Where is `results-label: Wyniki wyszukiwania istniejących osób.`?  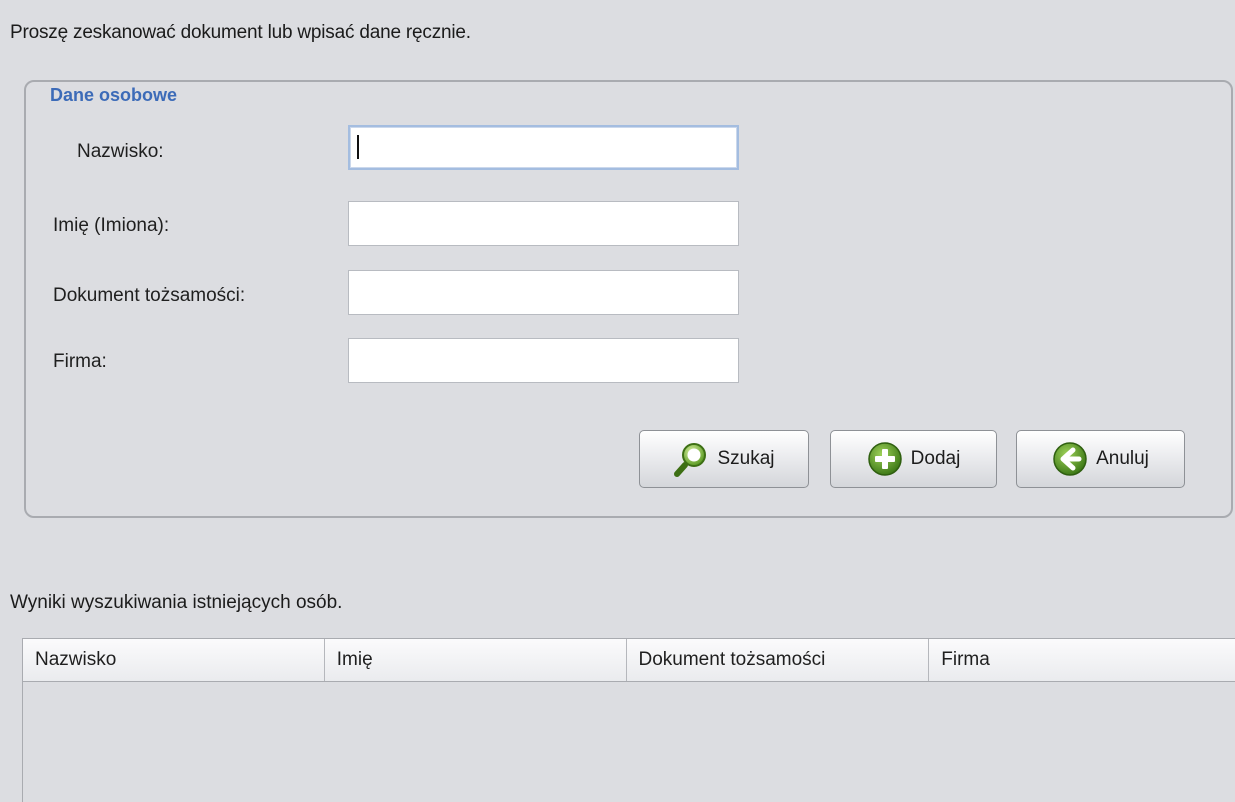
results-label: Wyniki wyszukiwania istniejących osób. is located at coordinates (176, 602).